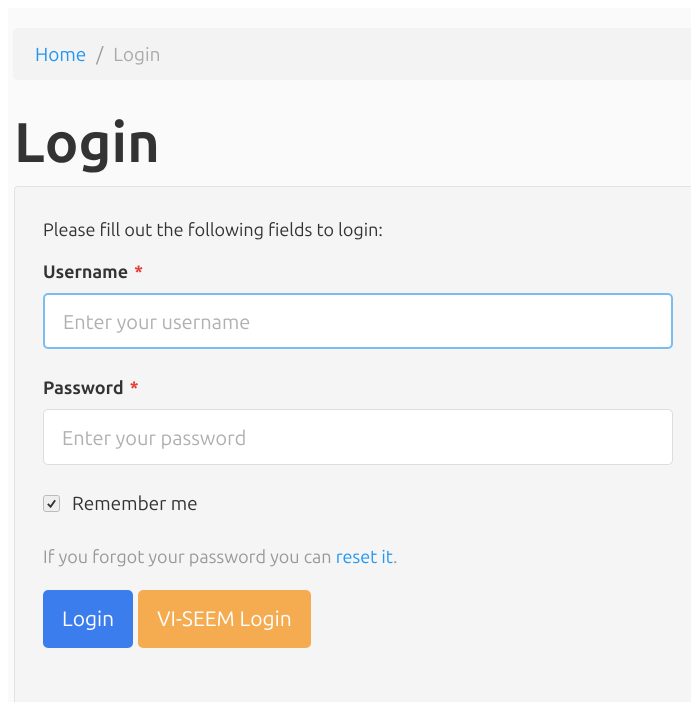 The width and height of the screenshot is (691, 702). What do you see at coordinates (135, 503) in the screenshot?
I see `remember-label: Remember me` at bounding box center [135, 503].